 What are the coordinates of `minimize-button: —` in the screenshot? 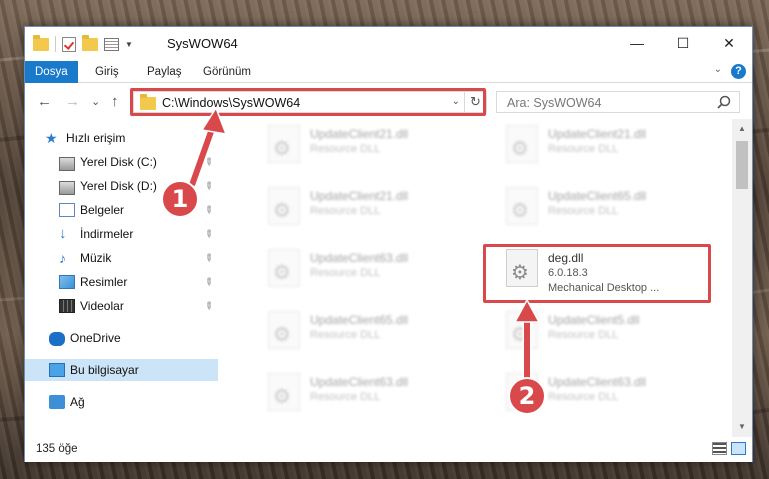 It's located at (637, 43).